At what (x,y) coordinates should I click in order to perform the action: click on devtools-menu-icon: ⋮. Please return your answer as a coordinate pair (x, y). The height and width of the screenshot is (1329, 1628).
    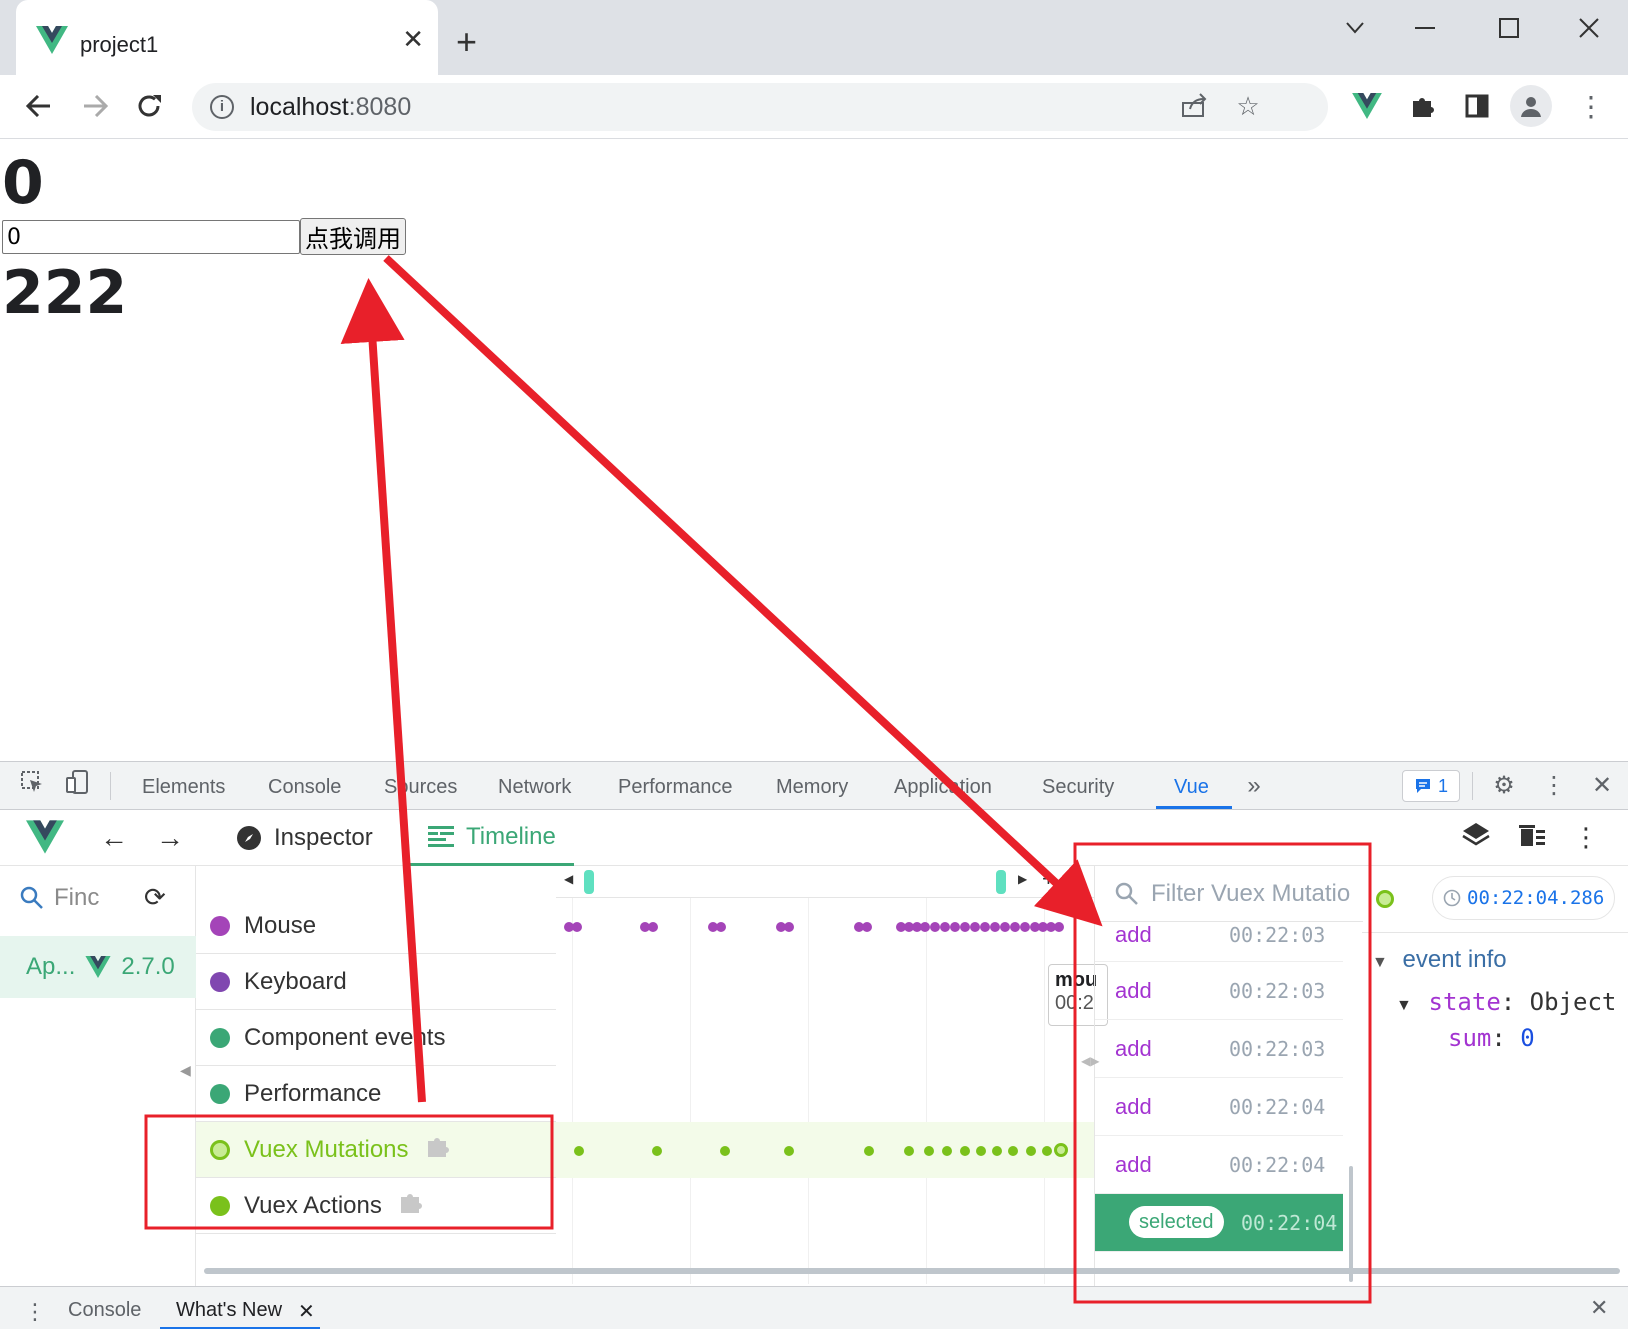
    Looking at the image, I should click on (1554, 786).